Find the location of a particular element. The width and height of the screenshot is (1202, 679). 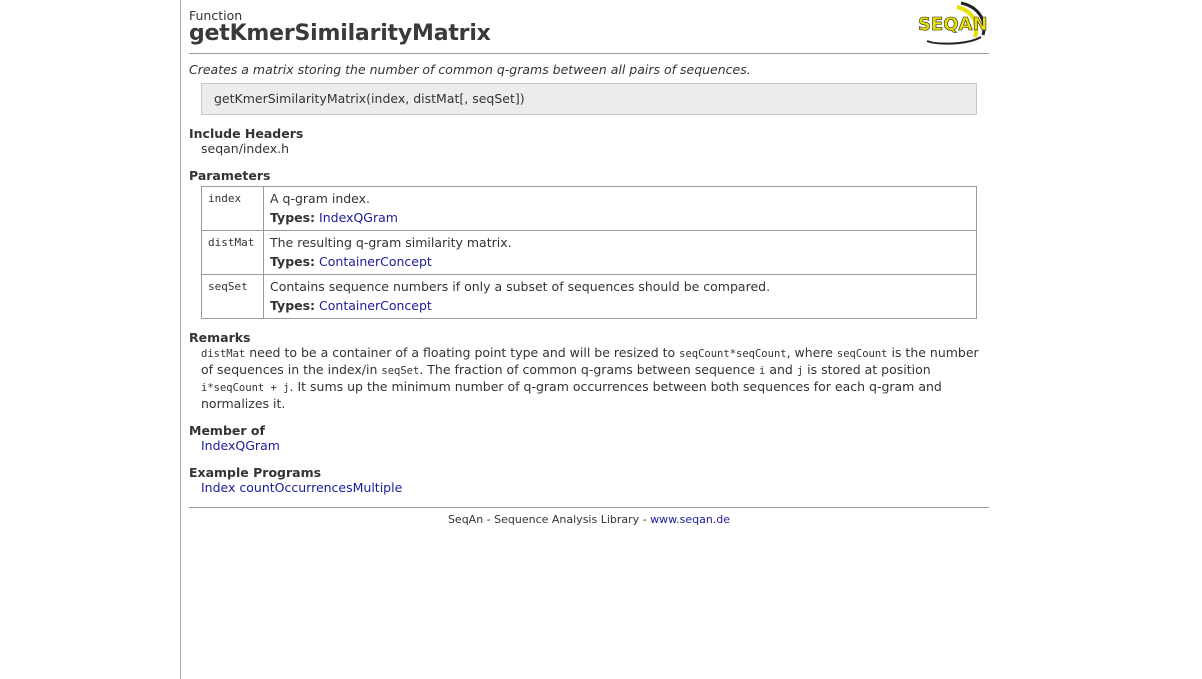

seqan-logo: SEQAN is located at coordinates (953, 23).